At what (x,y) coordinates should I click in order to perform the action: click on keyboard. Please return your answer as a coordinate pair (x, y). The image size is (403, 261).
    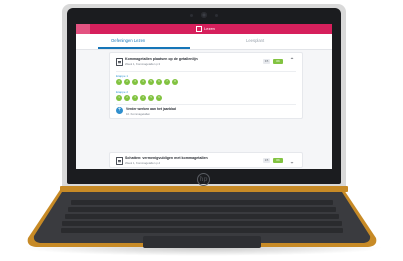
    Looking at the image, I should click on (202, 217).